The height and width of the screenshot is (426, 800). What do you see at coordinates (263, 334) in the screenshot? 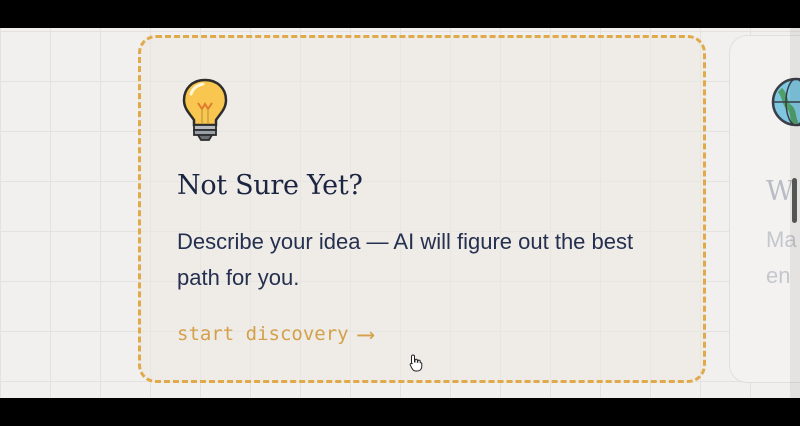
I see `start-discovery-label: start discovery` at bounding box center [263, 334].